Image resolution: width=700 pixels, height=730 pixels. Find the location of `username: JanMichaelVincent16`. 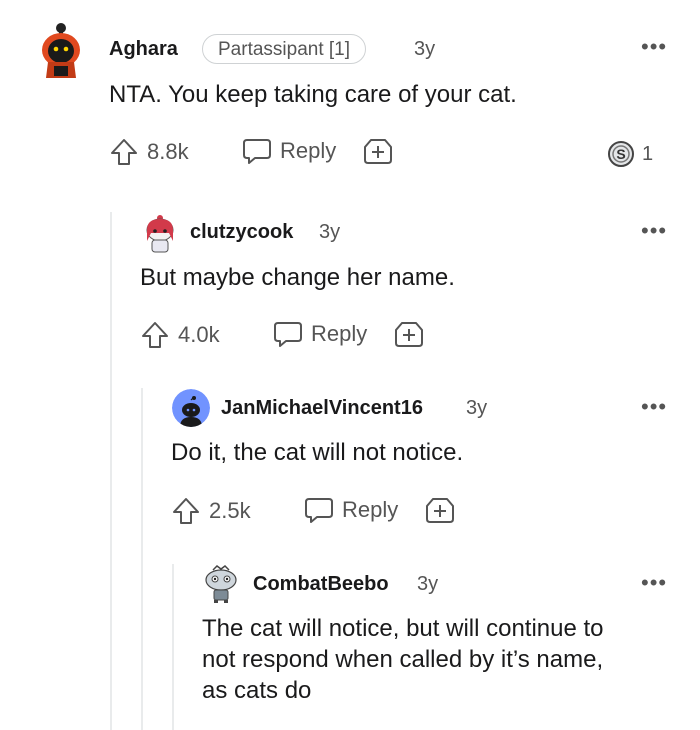

username: JanMichaelVincent16 is located at coordinates (322, 408).